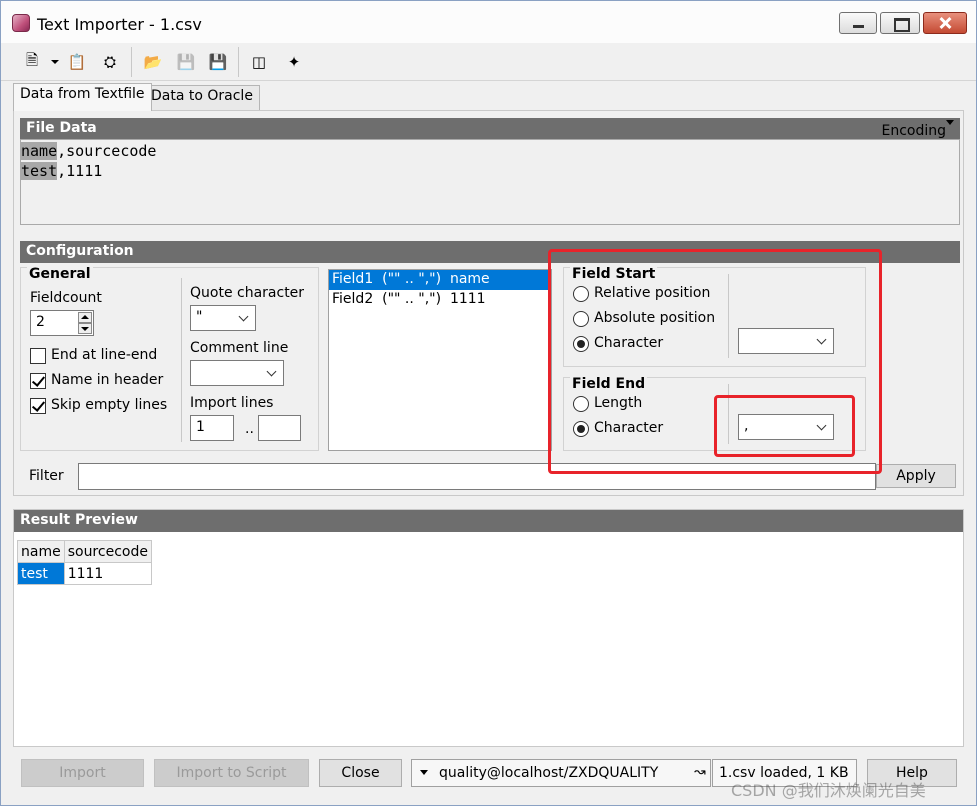 This screenshot has height=806, width=977. Describe the element at coordinates (900, 23) in the screenshot. I see `maximize-button` at that location.